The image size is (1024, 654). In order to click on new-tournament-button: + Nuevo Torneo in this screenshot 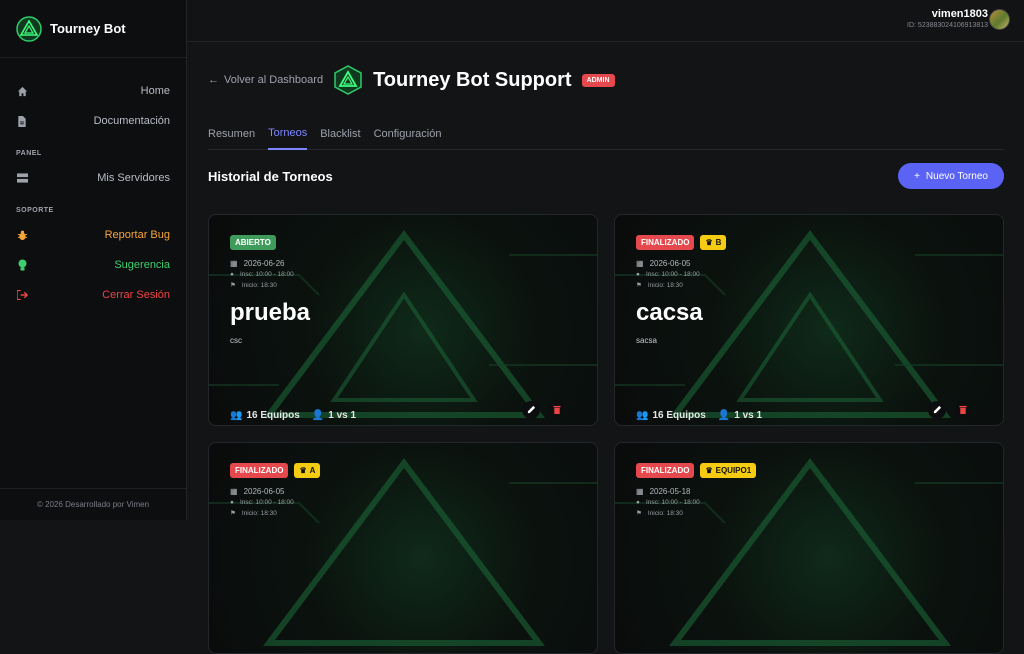, I will do `click(951, 176)`.